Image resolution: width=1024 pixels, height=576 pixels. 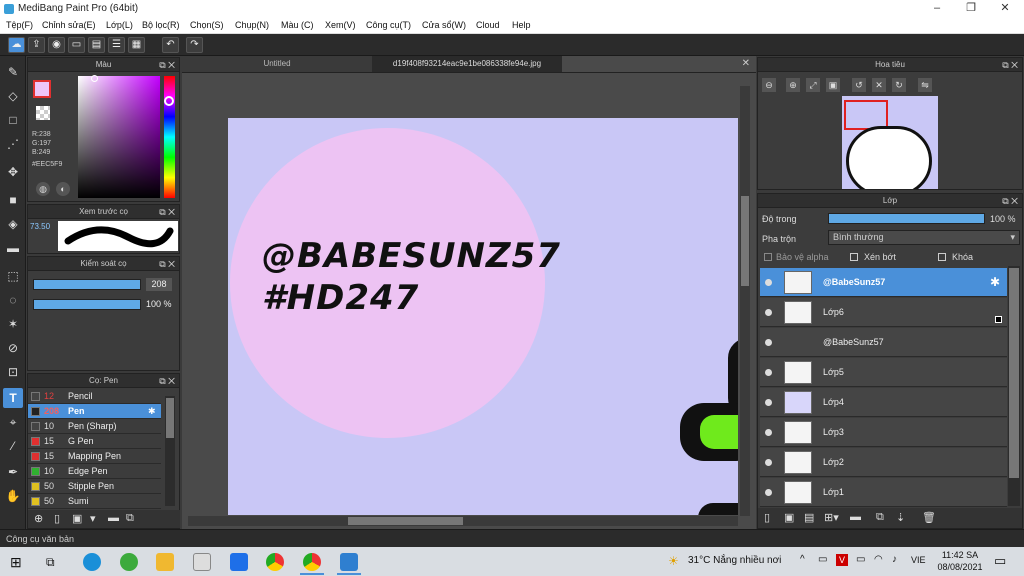 I want to click on zoom-out-icon: ⊖, so click(x=769, y=85).